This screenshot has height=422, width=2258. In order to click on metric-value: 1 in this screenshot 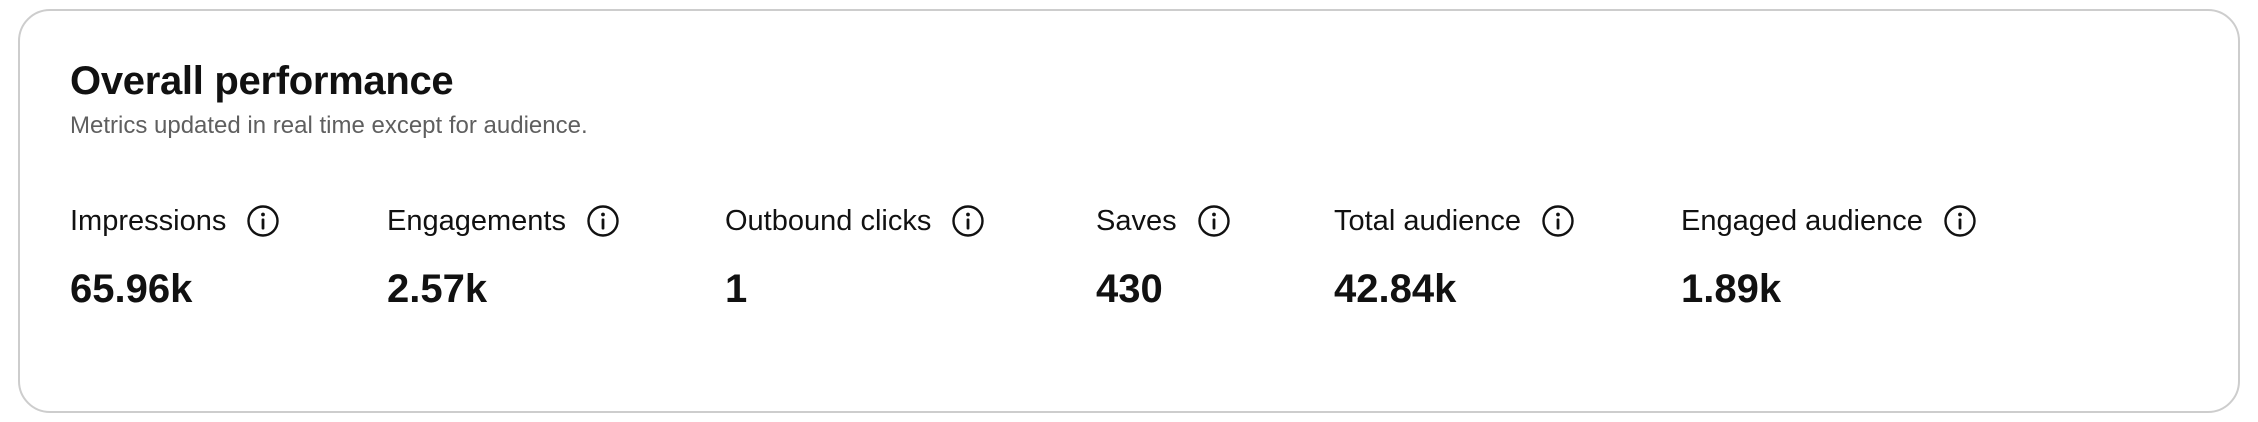, I will do `click(736, 289)`.